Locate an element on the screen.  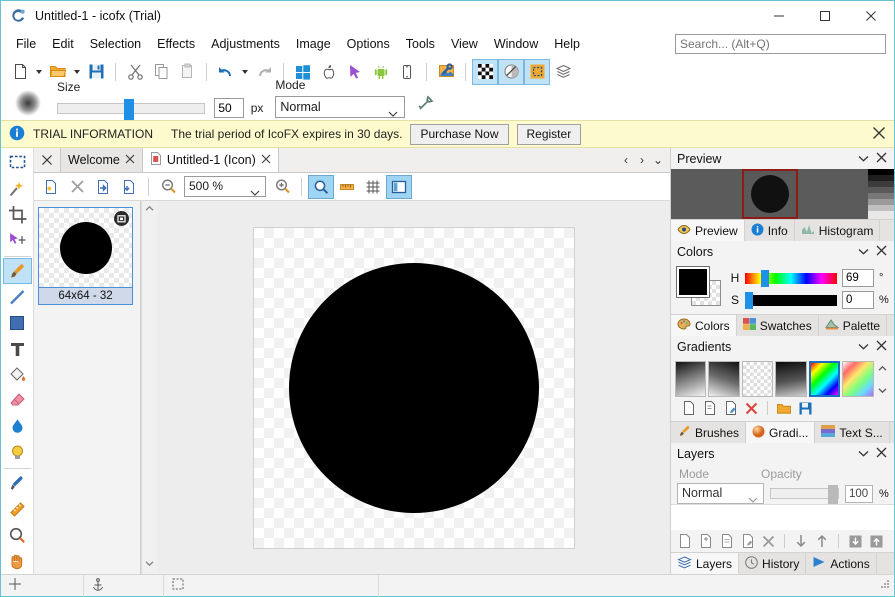
saturation-value-input is located at coordinates (858, 300).